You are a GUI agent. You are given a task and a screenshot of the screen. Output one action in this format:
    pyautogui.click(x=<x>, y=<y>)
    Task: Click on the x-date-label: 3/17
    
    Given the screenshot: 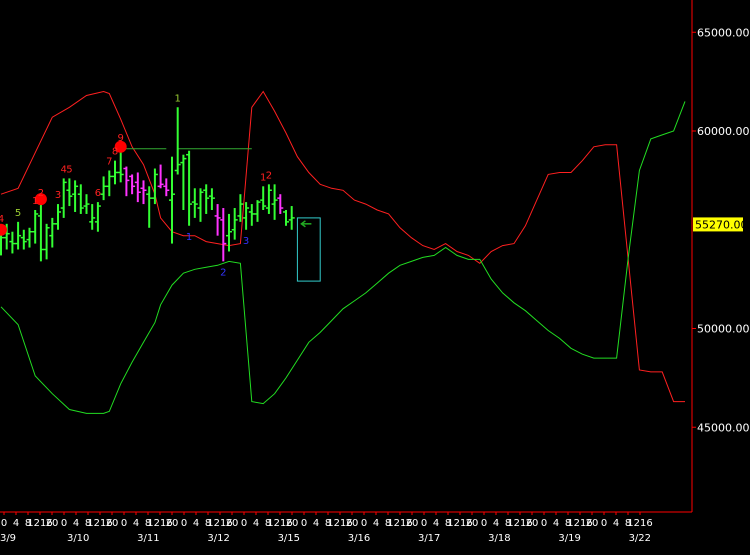 What is the action you would take?
    pyautogui.click(x=429, y=538)
    